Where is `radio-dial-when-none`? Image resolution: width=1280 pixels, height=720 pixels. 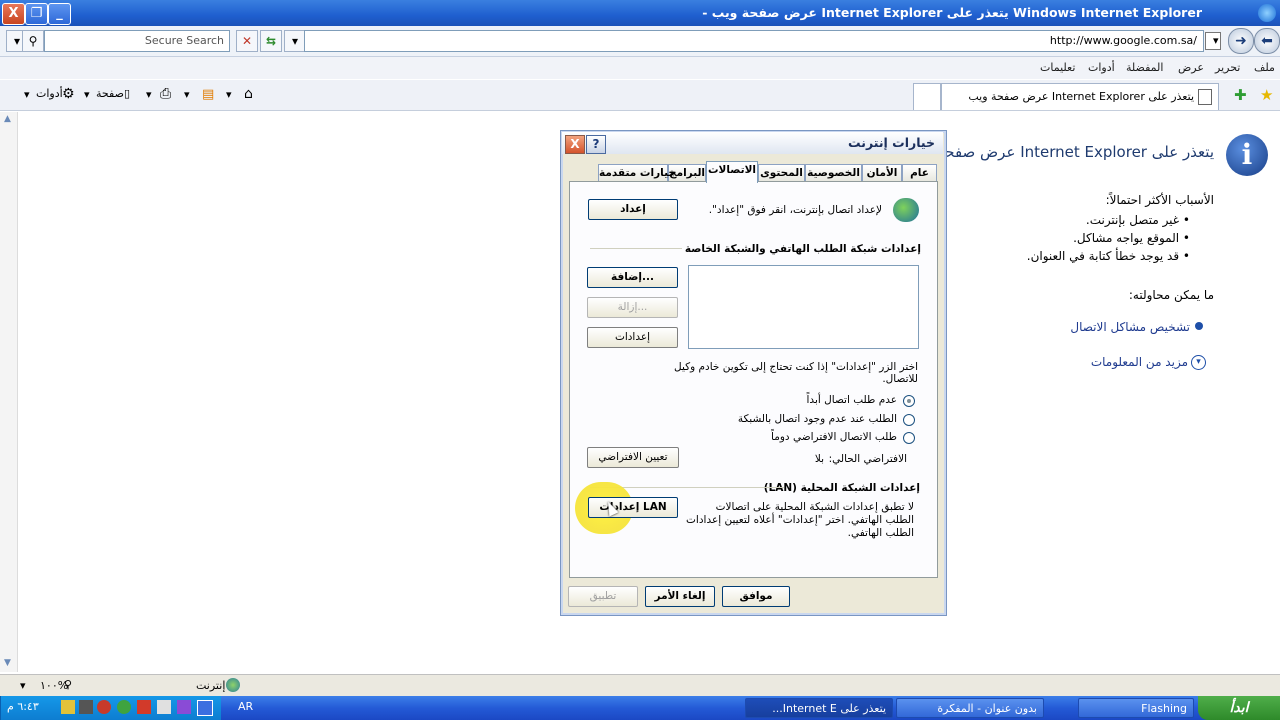
radio-dial-when-none is located at coordinates (909, 420).